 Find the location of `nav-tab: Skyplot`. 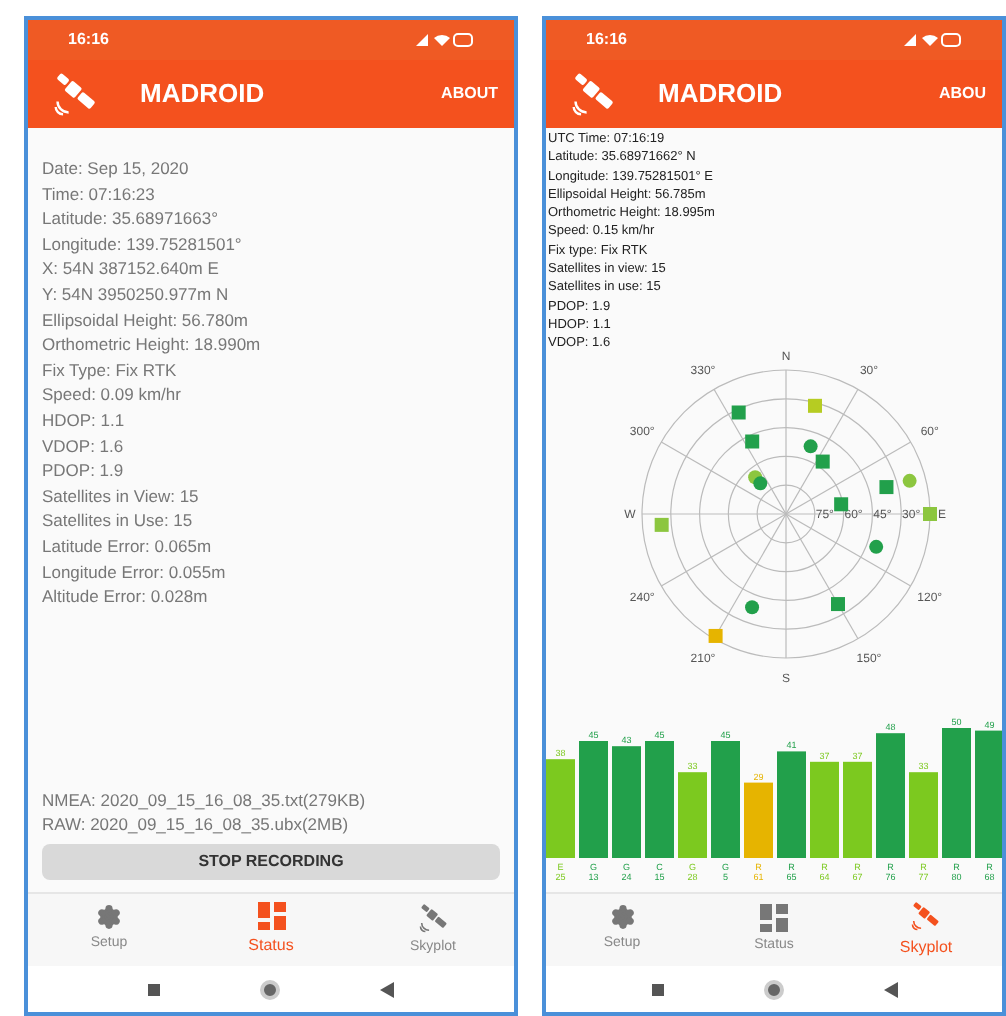

nav-tab: Skyplot is located at coordinates (926, 930).